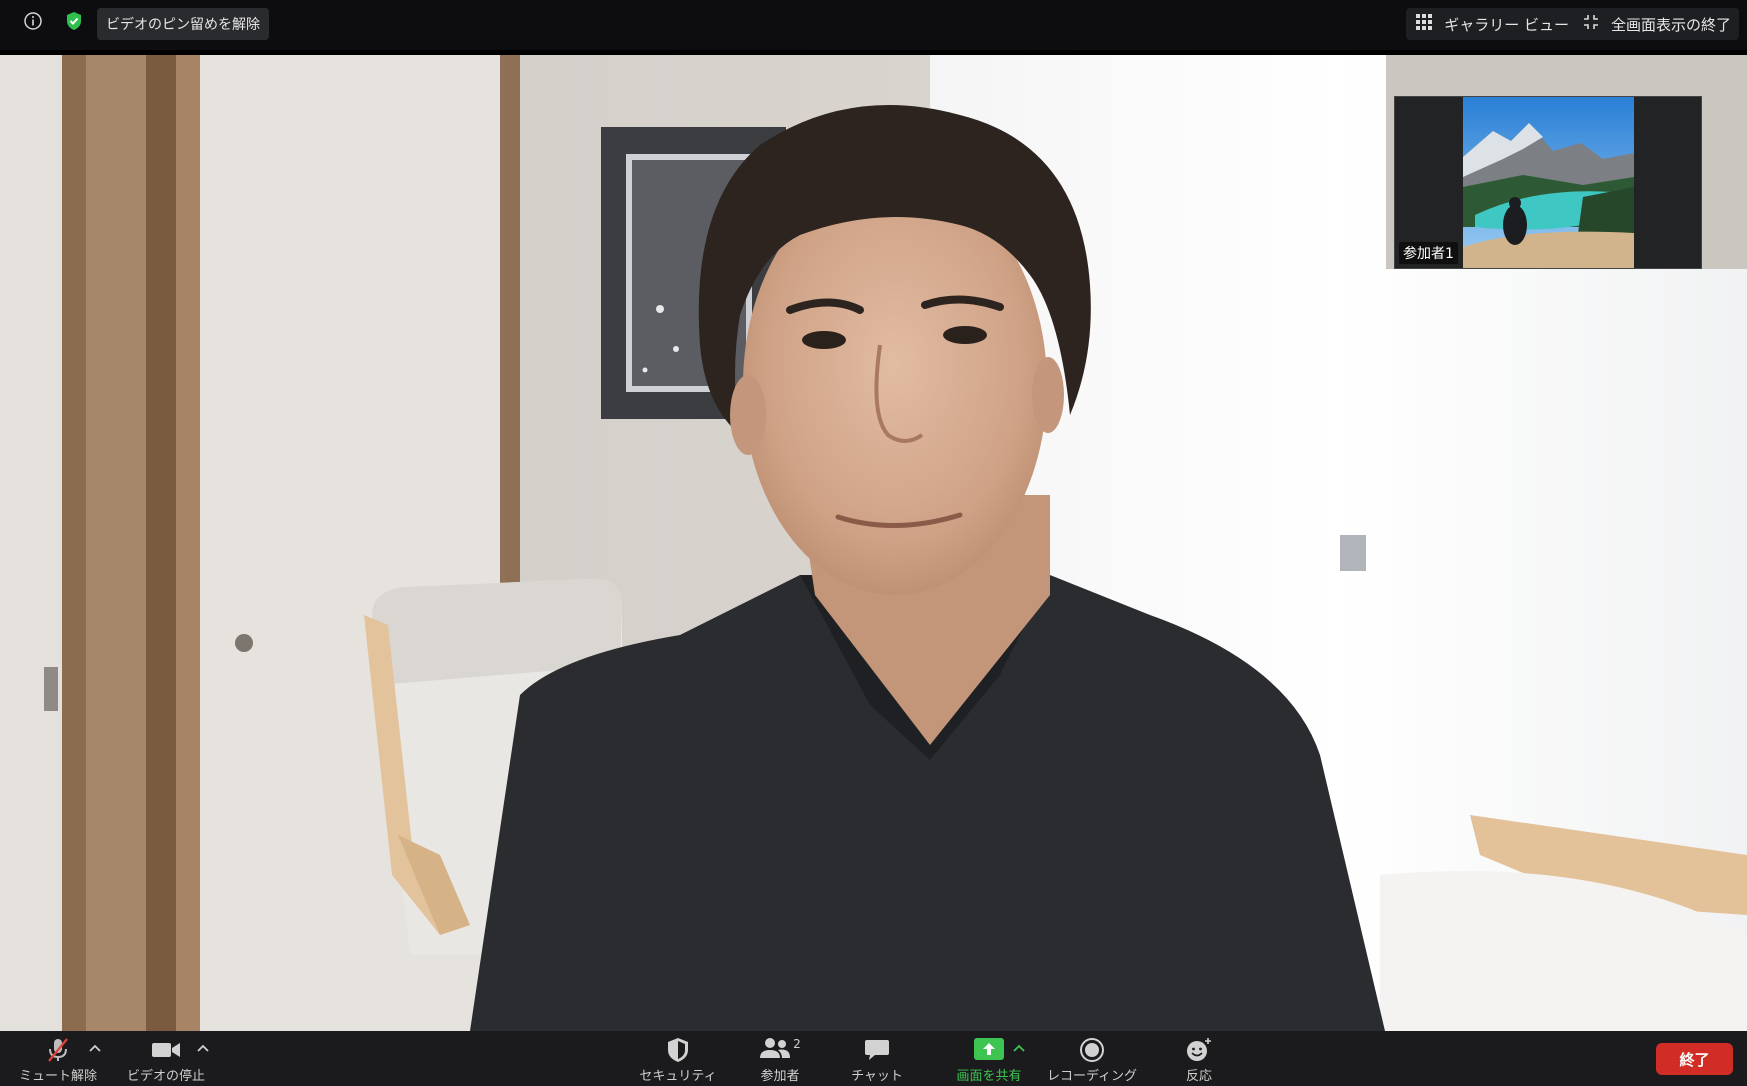 The height and width of the screenshot is (1086, 1747). Describe the element at coordinates (678, 1076) in the screenshot. I see `security-label: セキュリティ` at that location.